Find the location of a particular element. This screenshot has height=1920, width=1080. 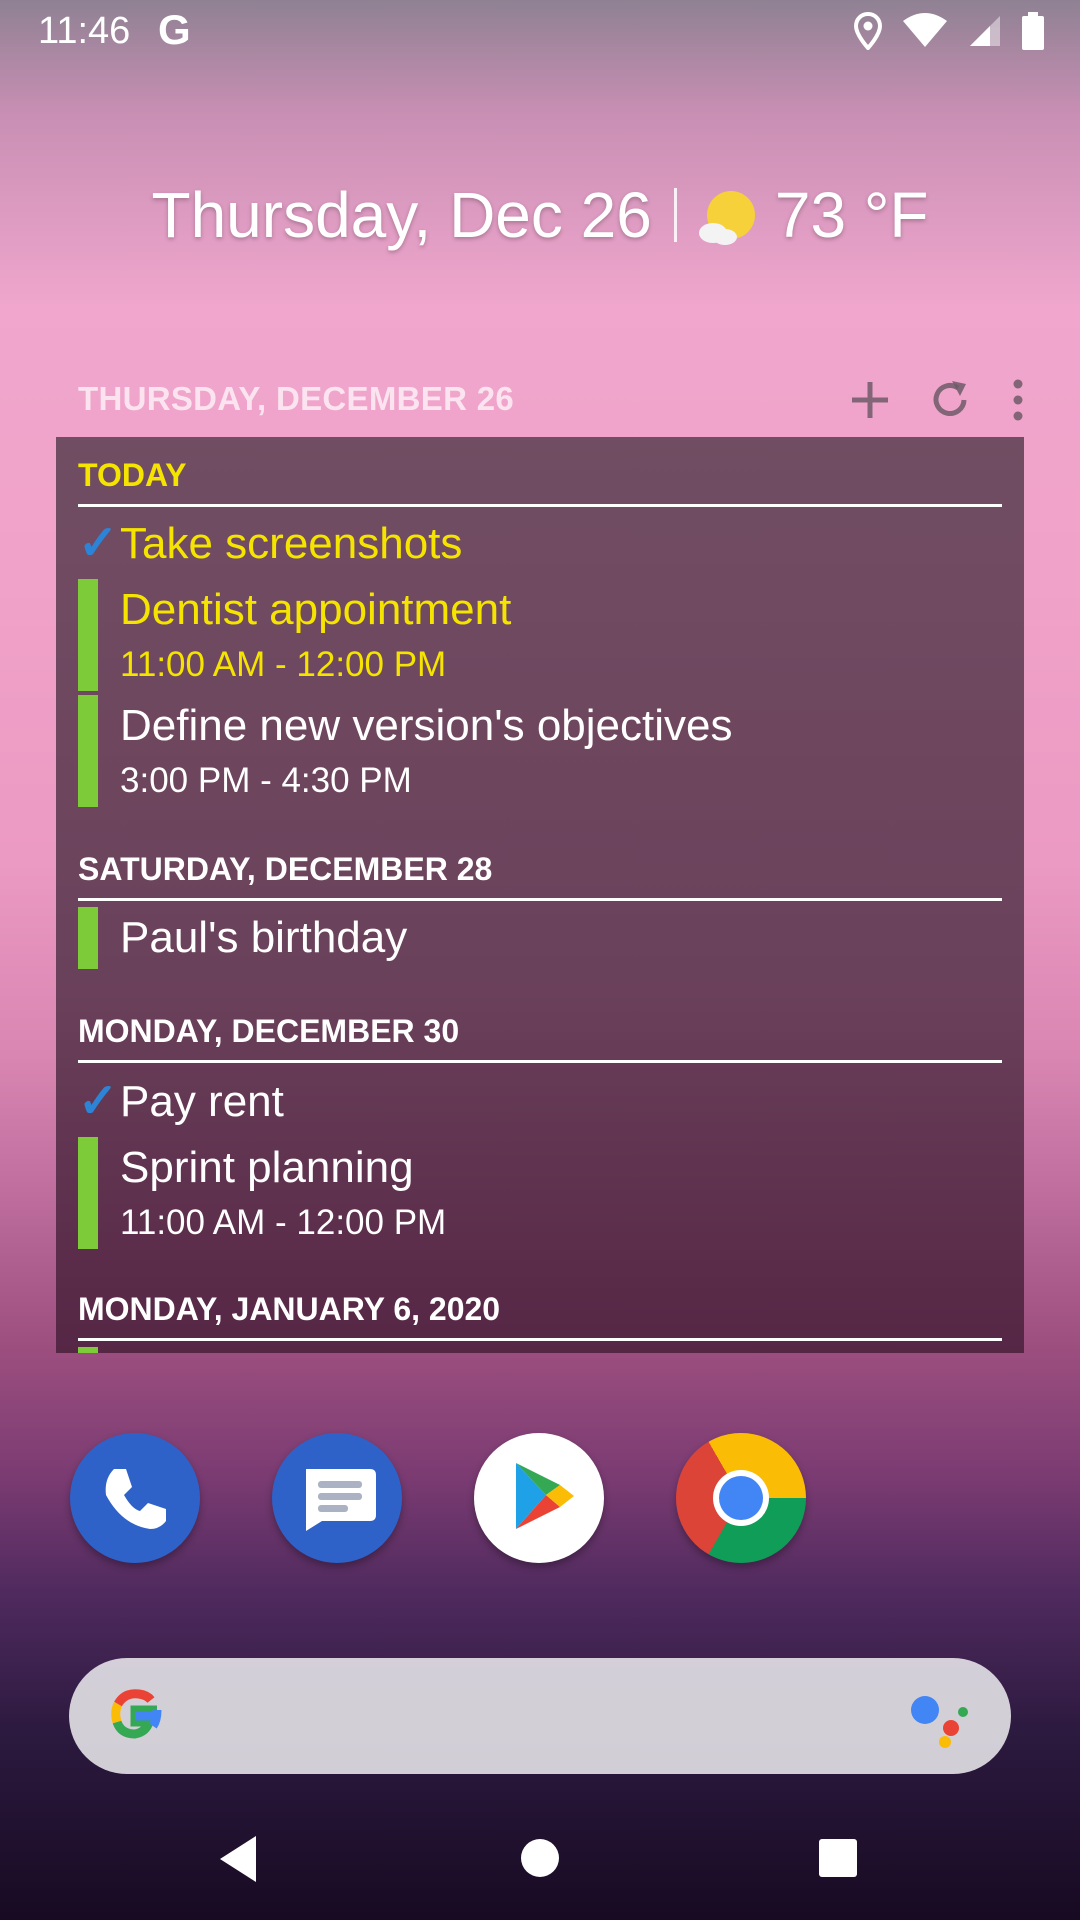

task-title: Take screenshots is located at coordinates (291, 543).